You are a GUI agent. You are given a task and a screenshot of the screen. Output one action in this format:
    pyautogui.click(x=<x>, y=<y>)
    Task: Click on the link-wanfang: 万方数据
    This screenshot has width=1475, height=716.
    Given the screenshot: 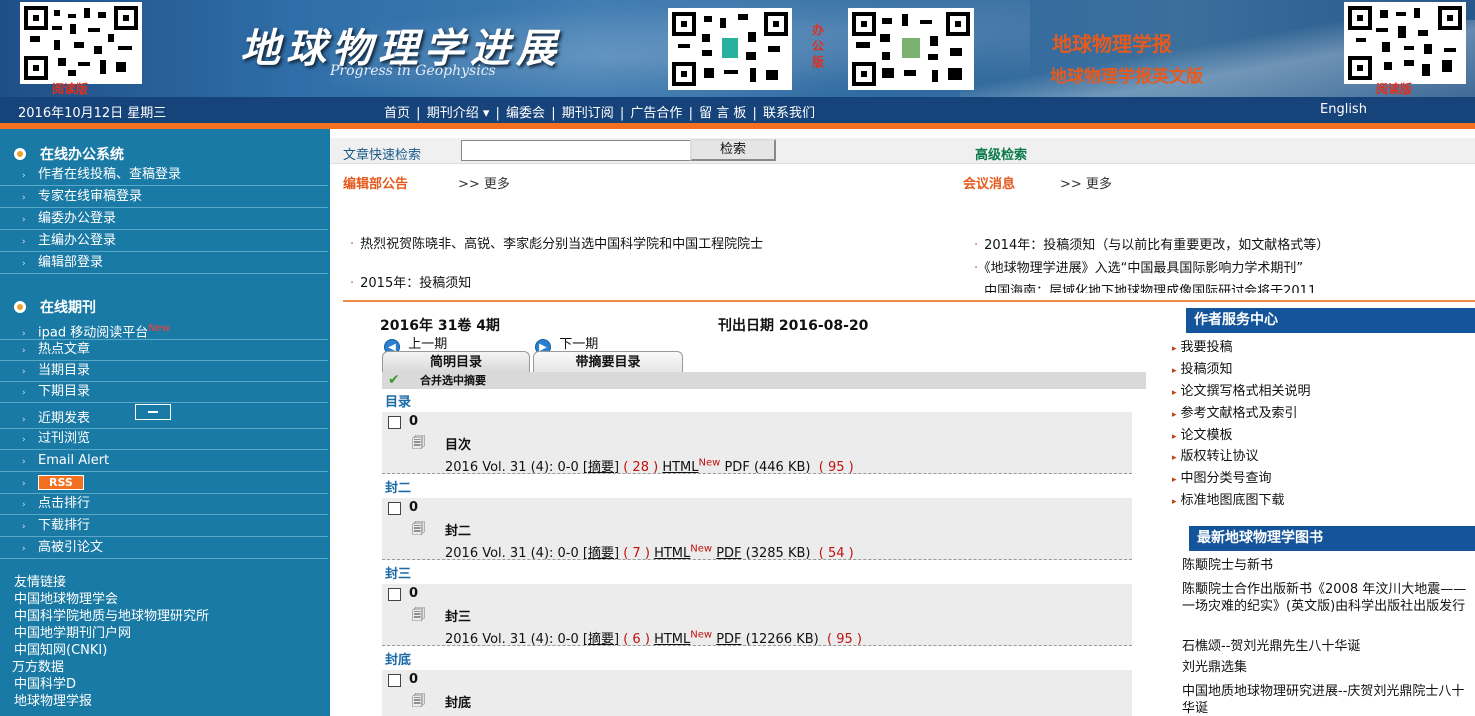 What is the action you would take?
    pyautogui.click(x=110, y=667)
    